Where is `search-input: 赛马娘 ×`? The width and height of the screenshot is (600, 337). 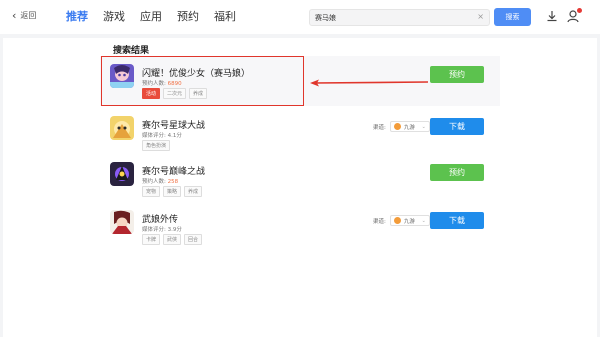 search-input: 赛马娘 × is located at coordinates (399, 17).